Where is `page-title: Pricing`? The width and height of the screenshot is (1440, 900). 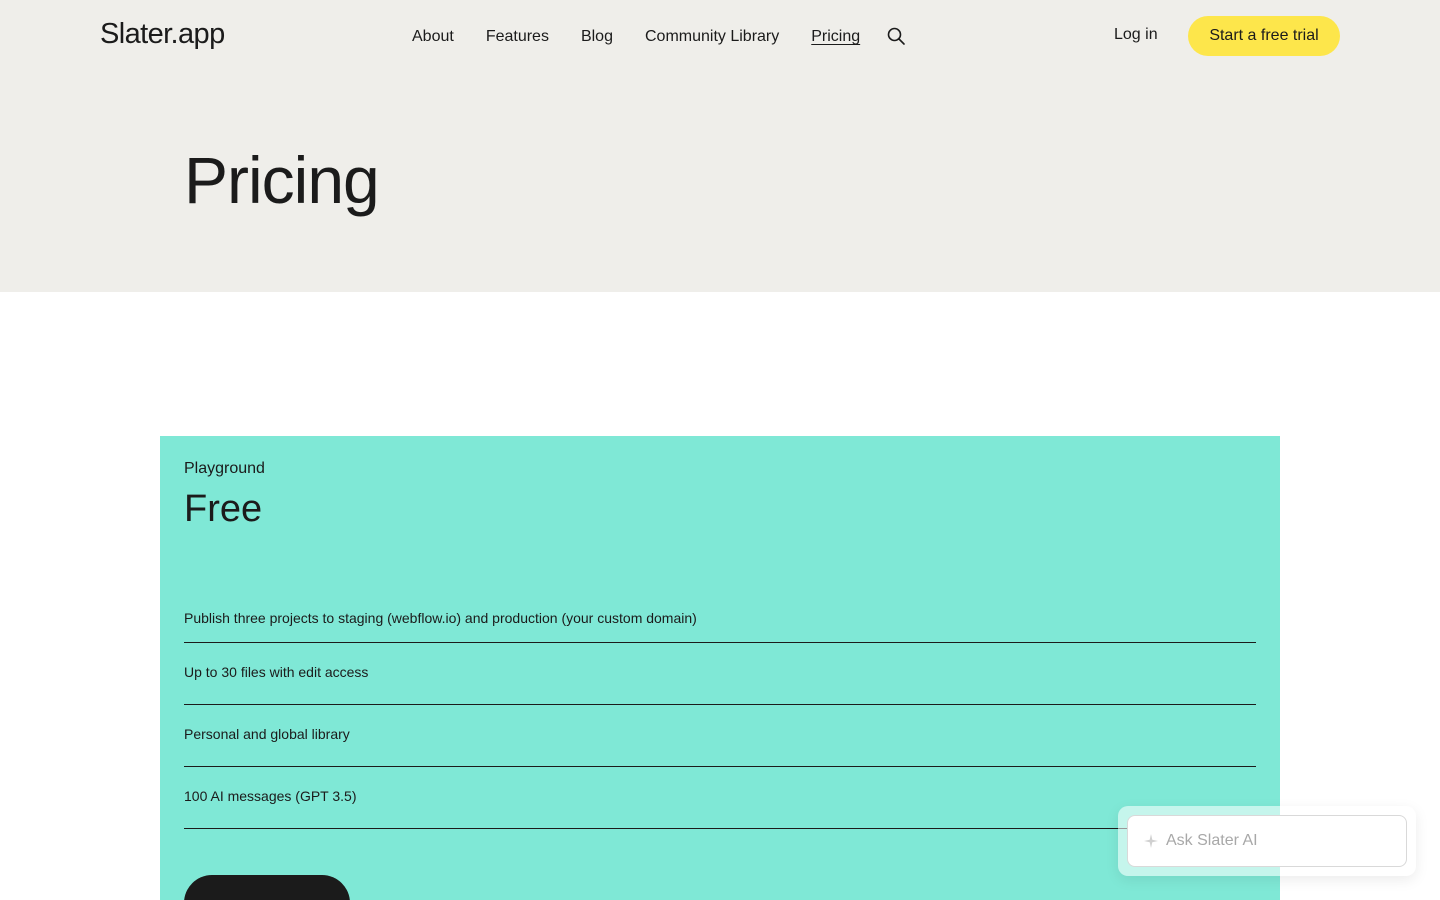
page-title: Pricing is located at coordinates (282, 180).